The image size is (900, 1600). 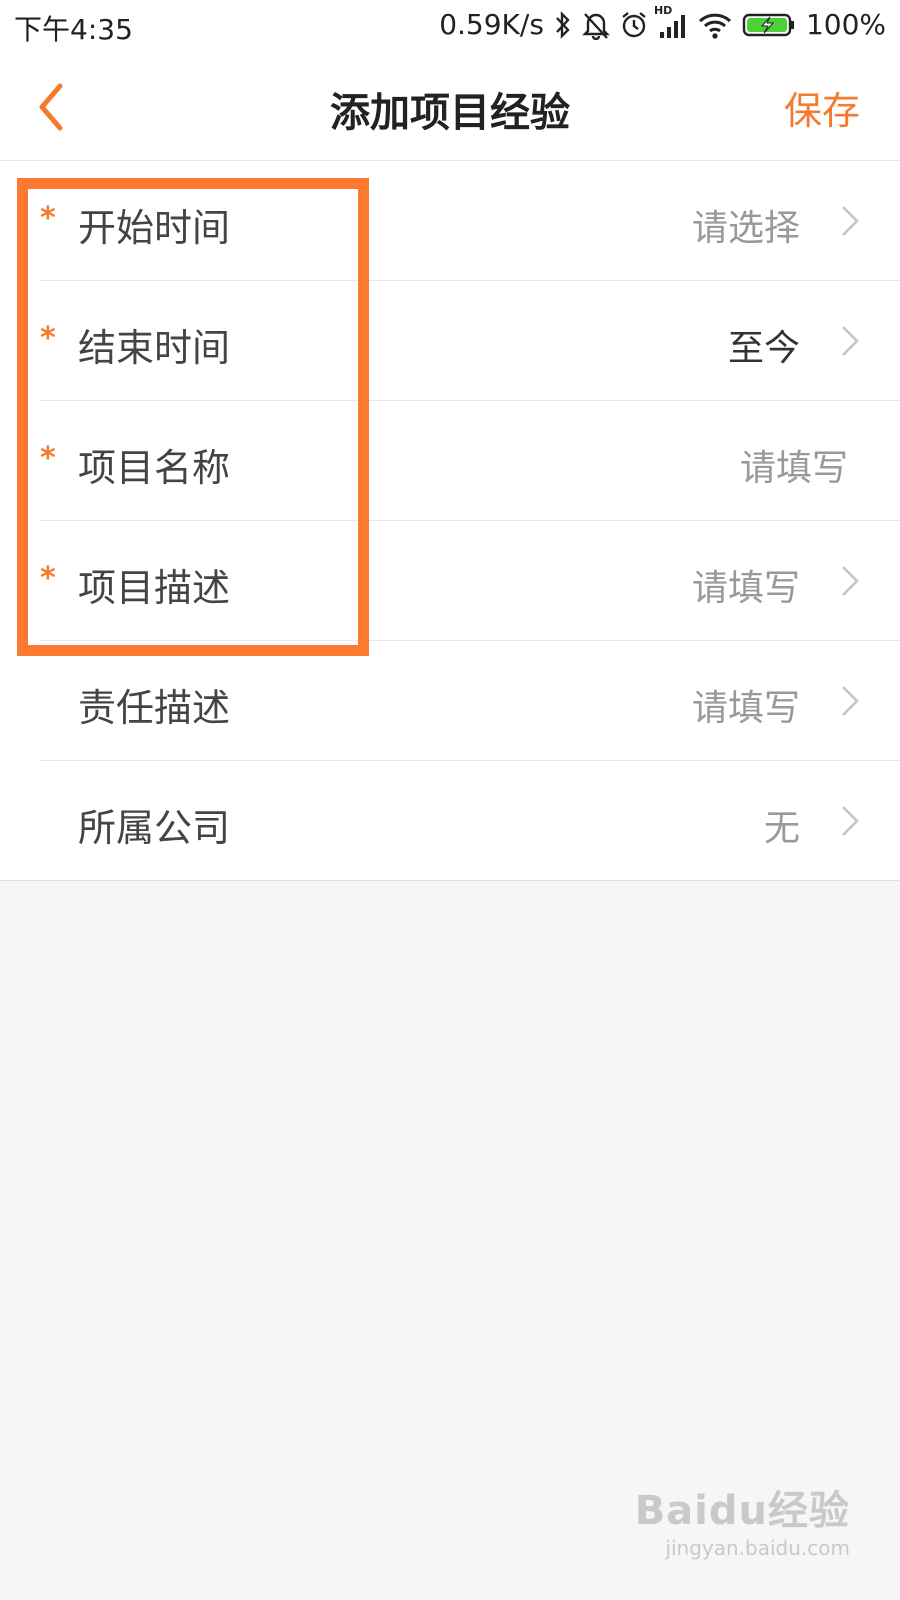 What do you see at coordinates (745, 708) in the screenshot?
I see `responsibility-value: 请填写` at bounding box center [745, 708].